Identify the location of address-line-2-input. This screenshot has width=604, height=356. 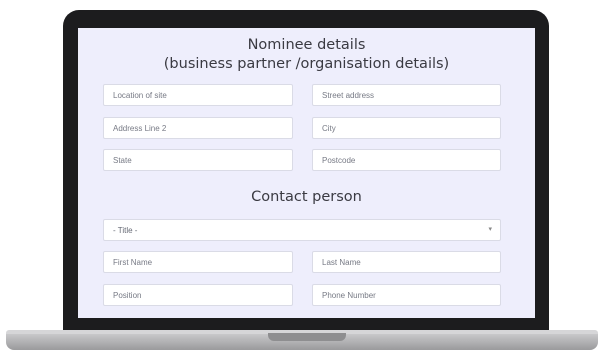
(198, 128).